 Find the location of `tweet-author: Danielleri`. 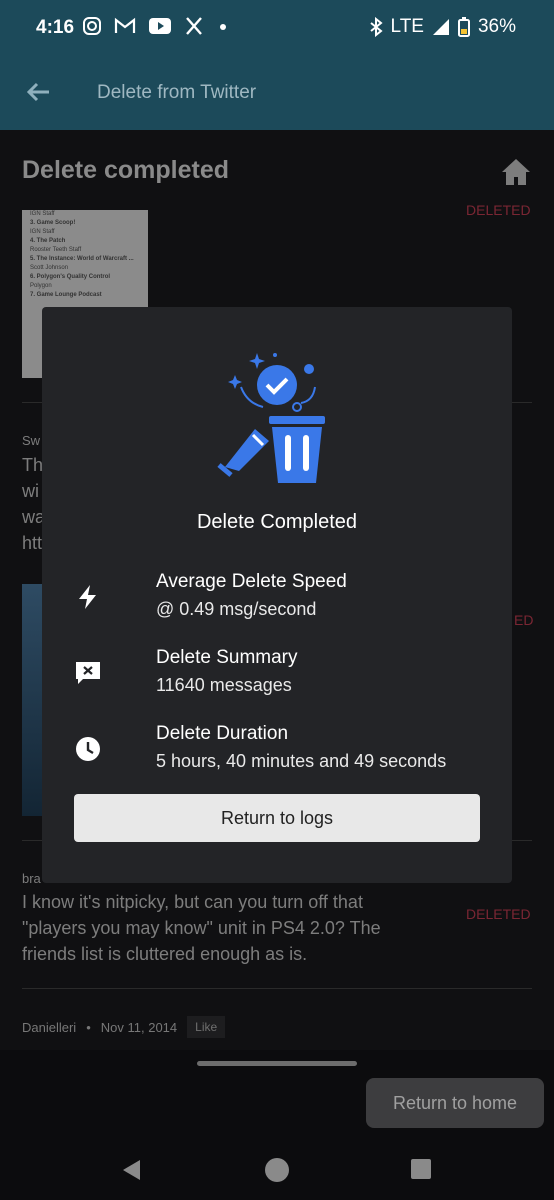

tweet-author: Danielleri is located at coordinates (49, 1027).